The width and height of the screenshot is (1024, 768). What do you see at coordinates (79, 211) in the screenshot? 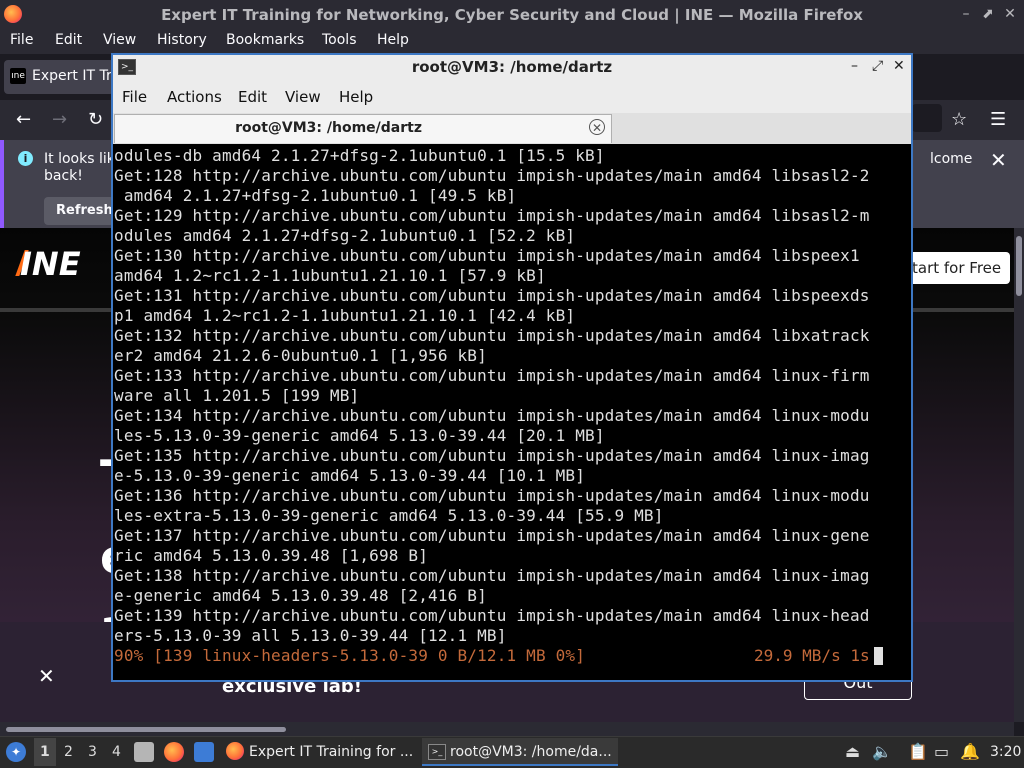
I see `refresh-button: Refresh` at bounding box center [79, 211].